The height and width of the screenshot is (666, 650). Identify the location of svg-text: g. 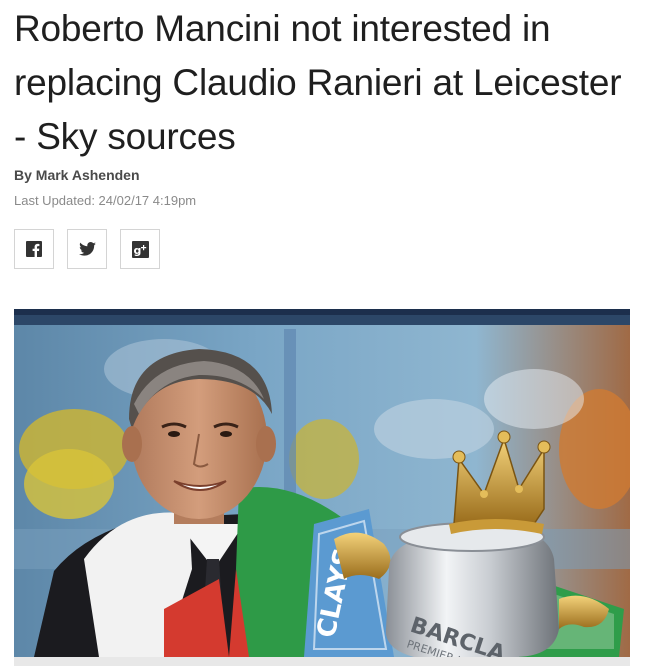
(137, 250).